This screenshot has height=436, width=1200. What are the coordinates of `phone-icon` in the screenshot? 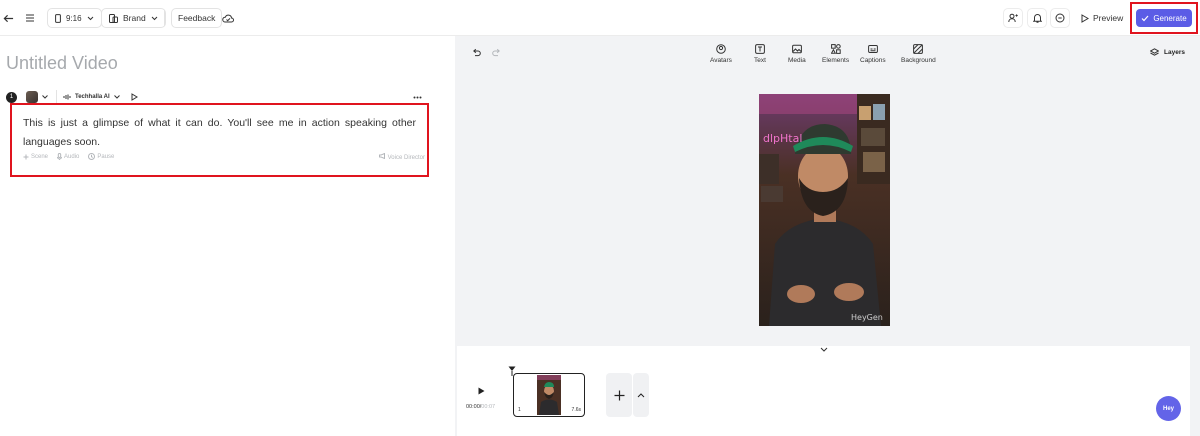 It's located at (58, 18).